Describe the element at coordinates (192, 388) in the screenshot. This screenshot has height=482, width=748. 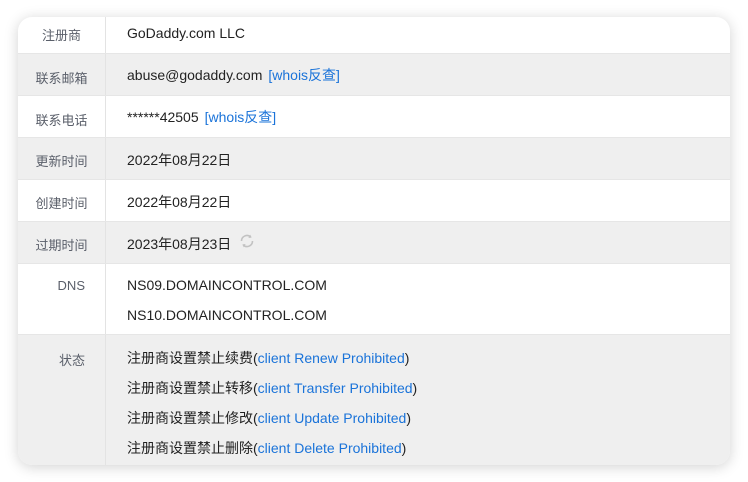
I see `status-text: 注册商设置禁止转移(` at that location.